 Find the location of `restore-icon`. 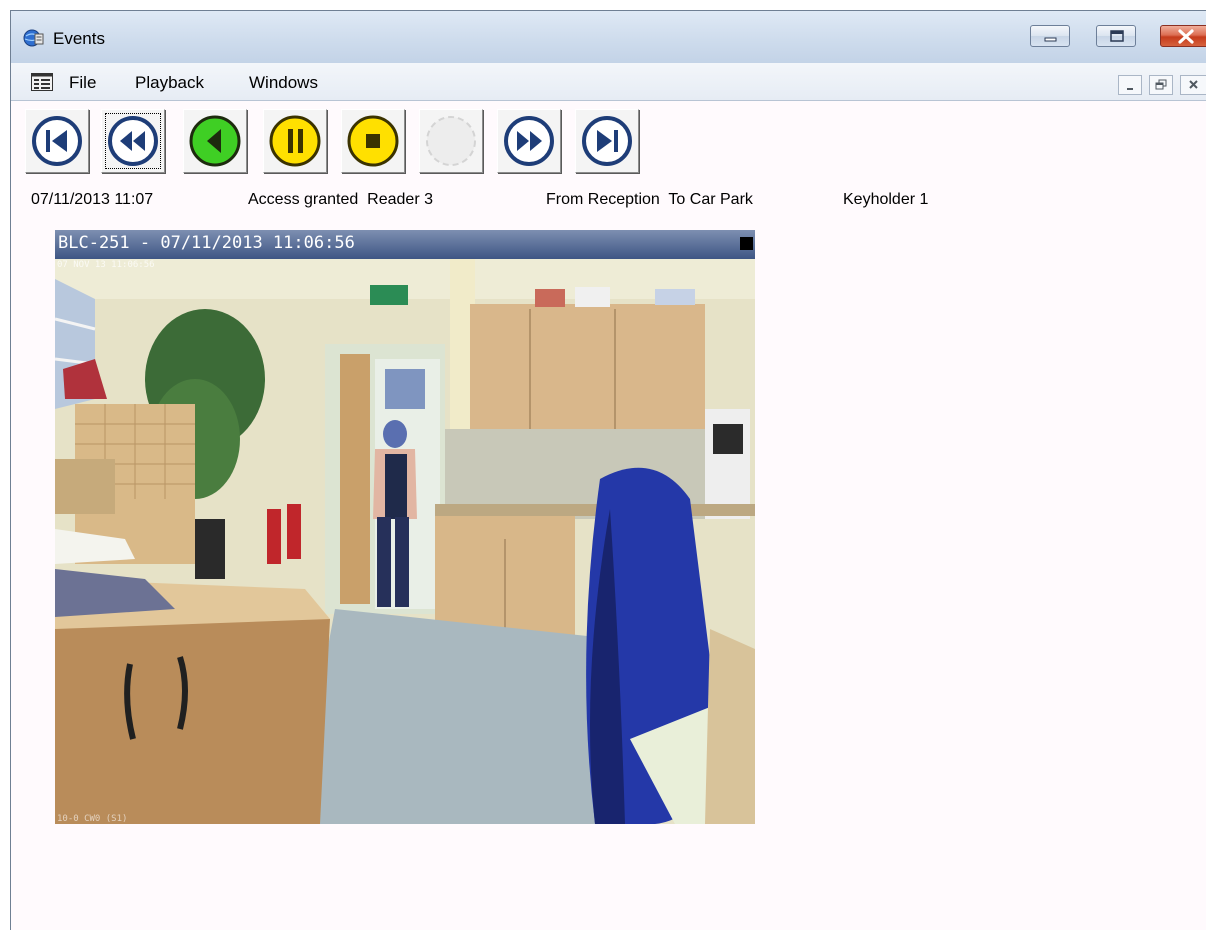

restore-icon is located at coordinates (1161, 84).